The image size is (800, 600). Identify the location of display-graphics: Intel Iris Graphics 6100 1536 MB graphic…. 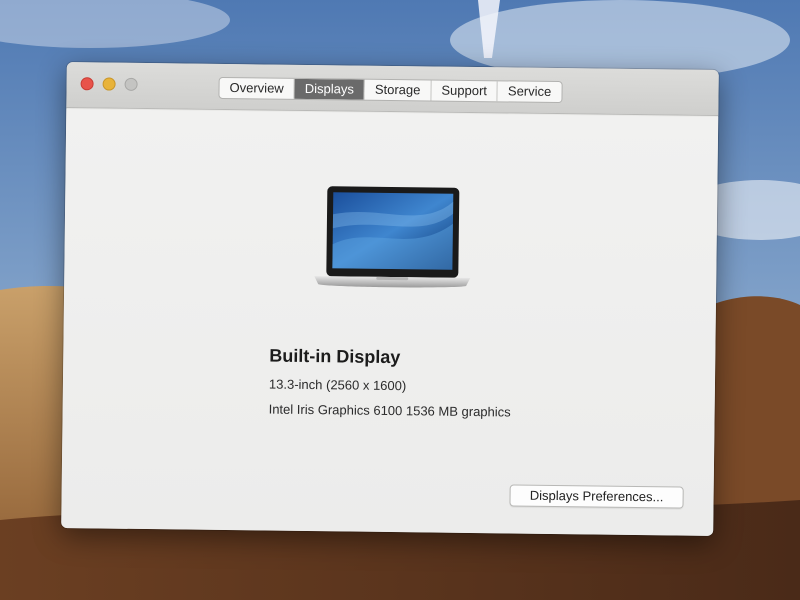
(389, 410).